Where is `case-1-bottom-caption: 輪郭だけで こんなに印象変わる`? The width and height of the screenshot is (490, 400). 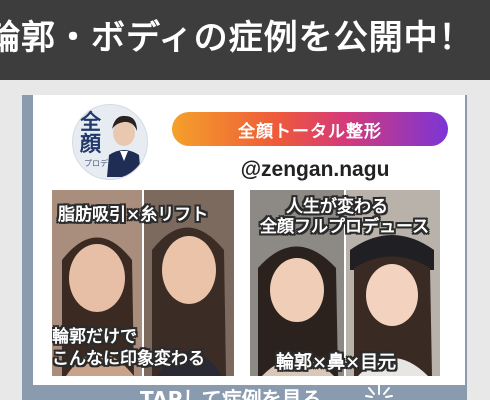
case-1-bottom-caption: 輪郭だけで こんなに印象変わる is located at coordinates (128, 348).